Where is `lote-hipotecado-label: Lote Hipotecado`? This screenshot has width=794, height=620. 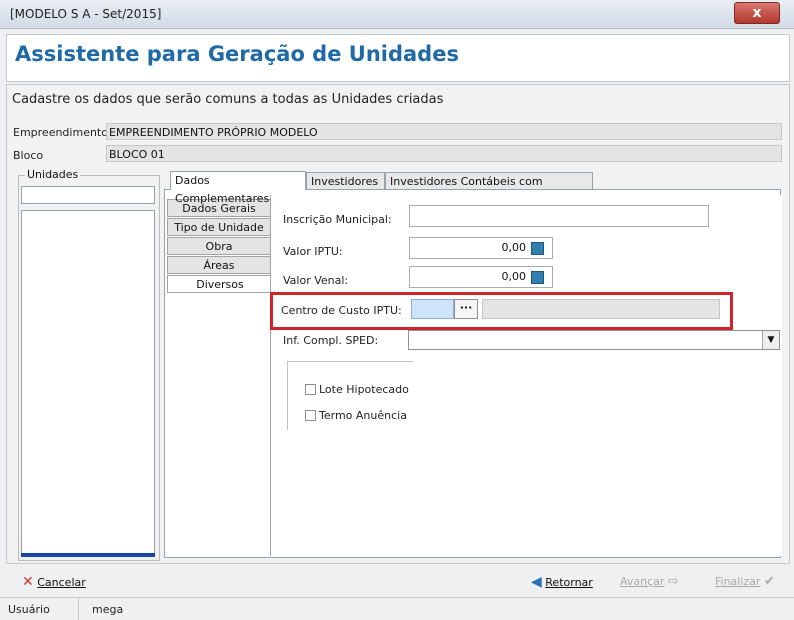
lote-hipotecado-label: Lote Hipotecado is located at coordinates (364, 389).